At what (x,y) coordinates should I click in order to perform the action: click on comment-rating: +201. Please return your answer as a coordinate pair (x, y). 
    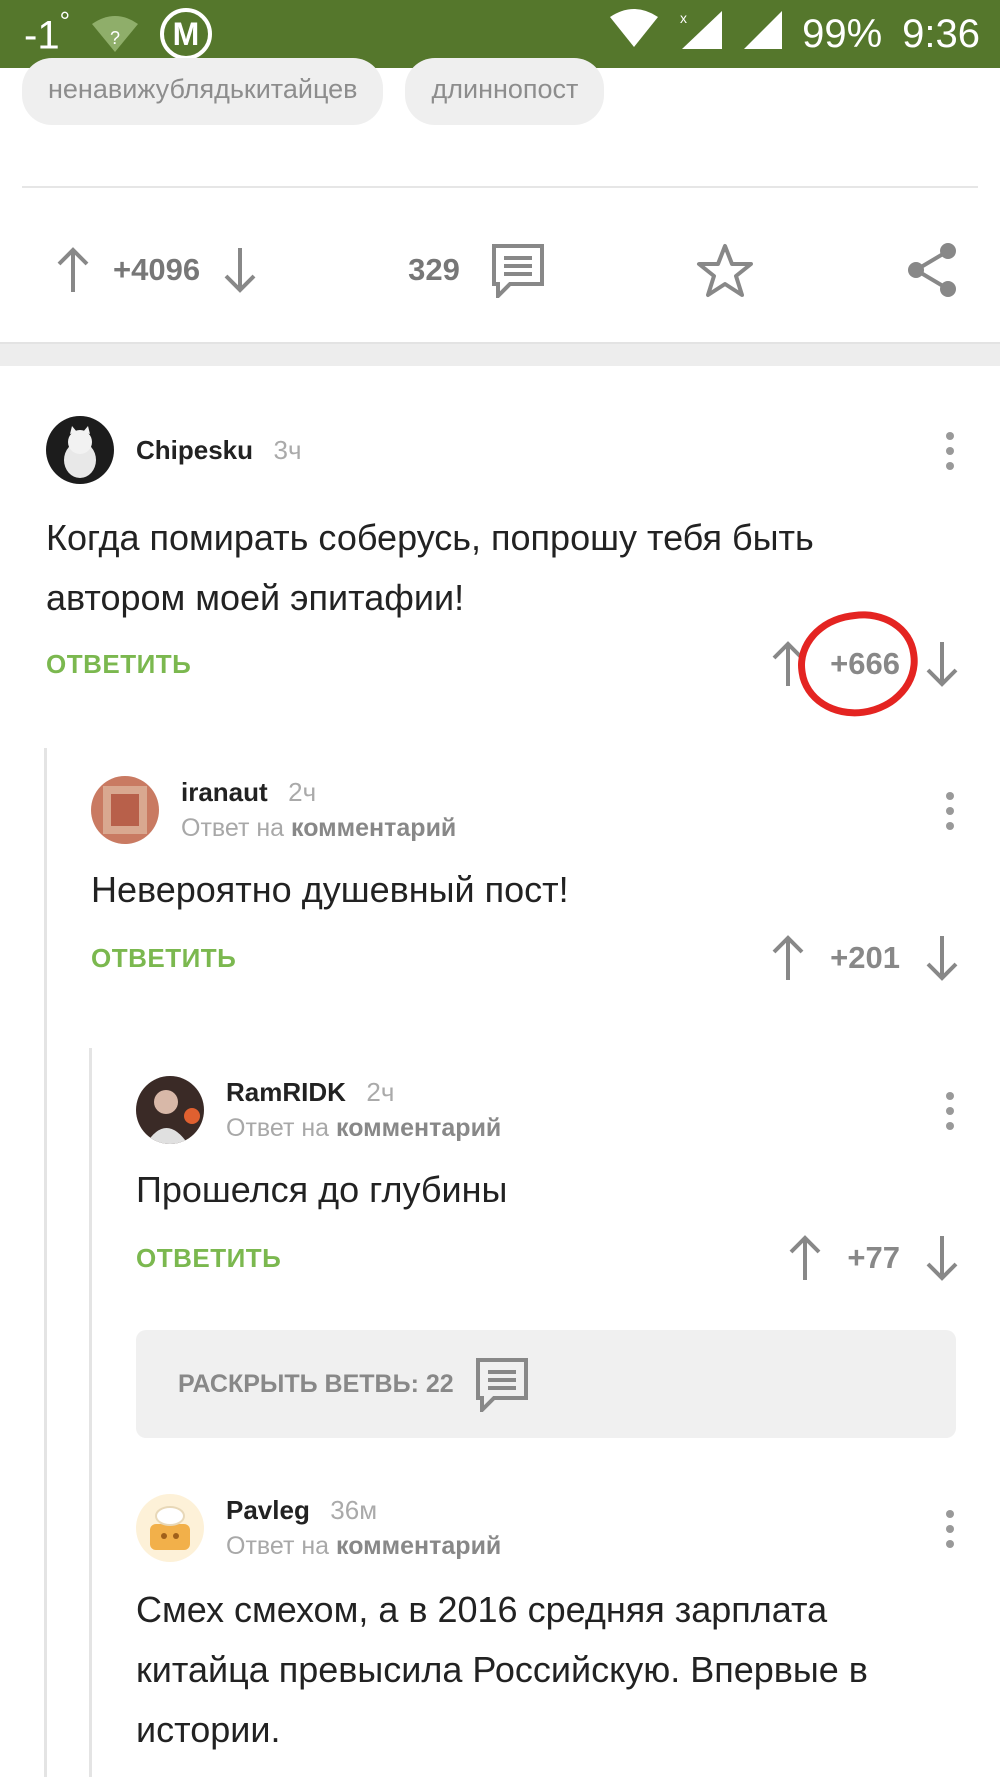
    Looking at the image, I should click on (865, 957).